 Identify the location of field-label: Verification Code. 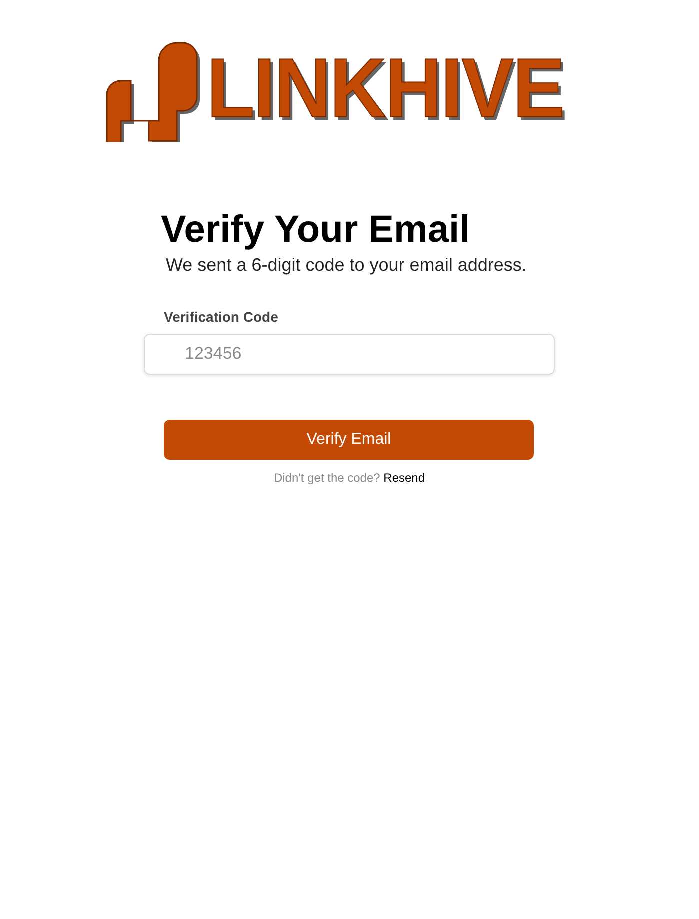
(221, 317).